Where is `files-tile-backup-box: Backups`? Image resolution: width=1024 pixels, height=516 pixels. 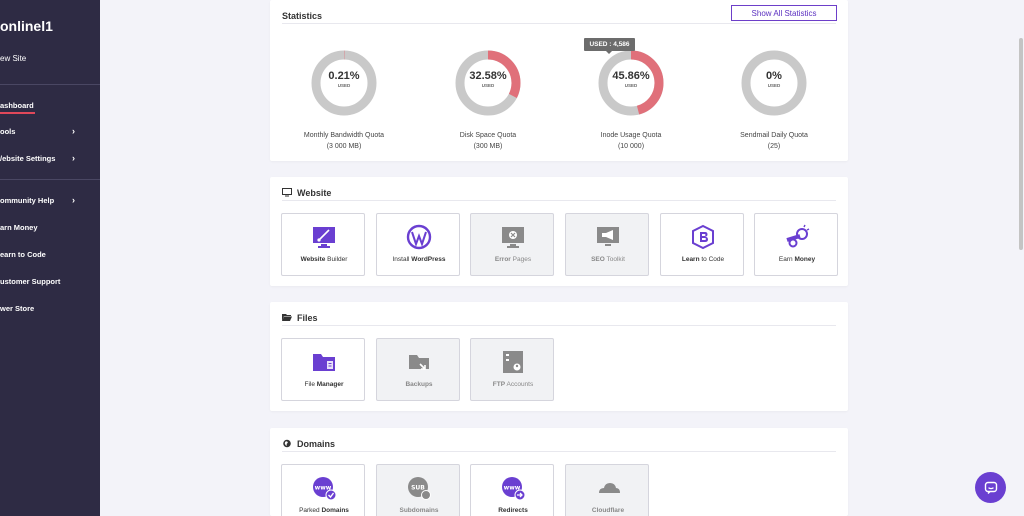
files-tile-backup-box: Backups is located at coordinates (418, 369).